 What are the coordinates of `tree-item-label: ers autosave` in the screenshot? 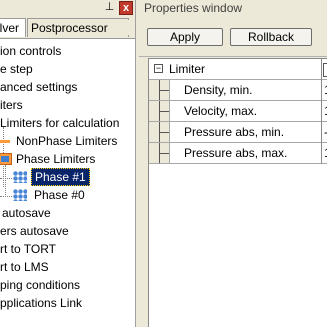 It's located at (34, 231).